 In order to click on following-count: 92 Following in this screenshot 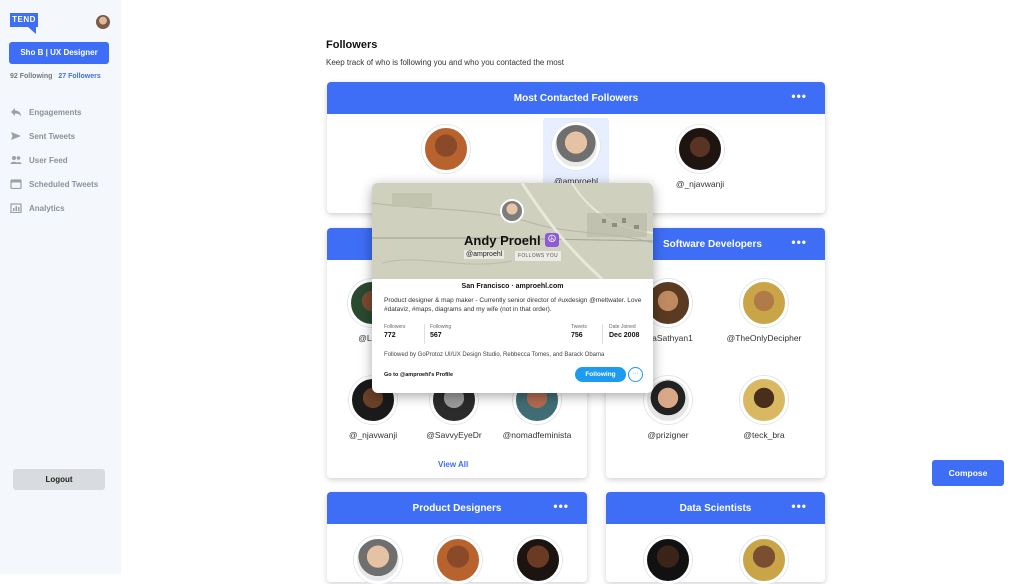, I will do `click(31, 76)`.